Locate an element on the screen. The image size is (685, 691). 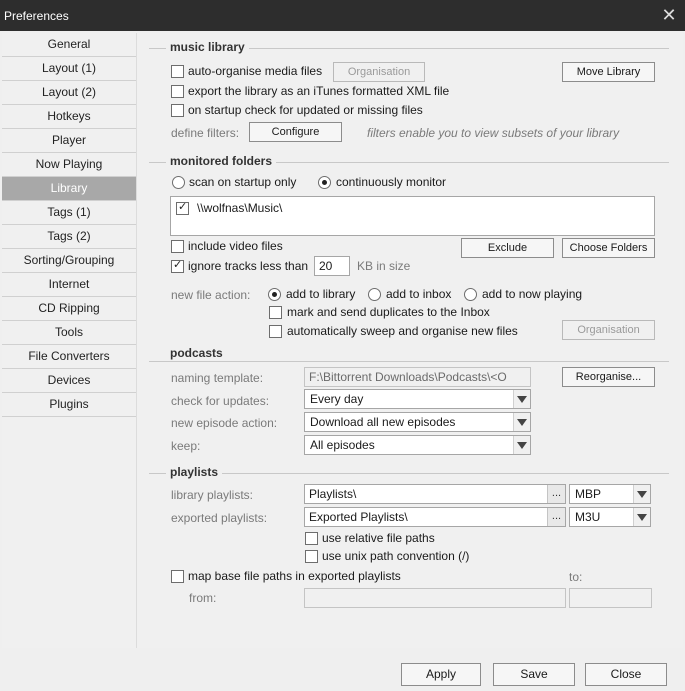
ignore-tracks-label: ignore tracks less than is located at coordinates (248, 266).